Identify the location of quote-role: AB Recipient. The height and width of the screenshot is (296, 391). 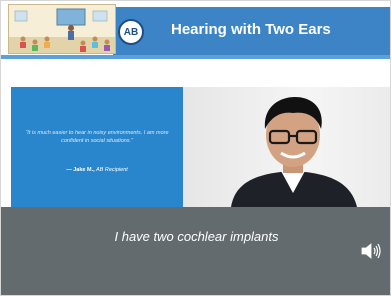
(111, 170).